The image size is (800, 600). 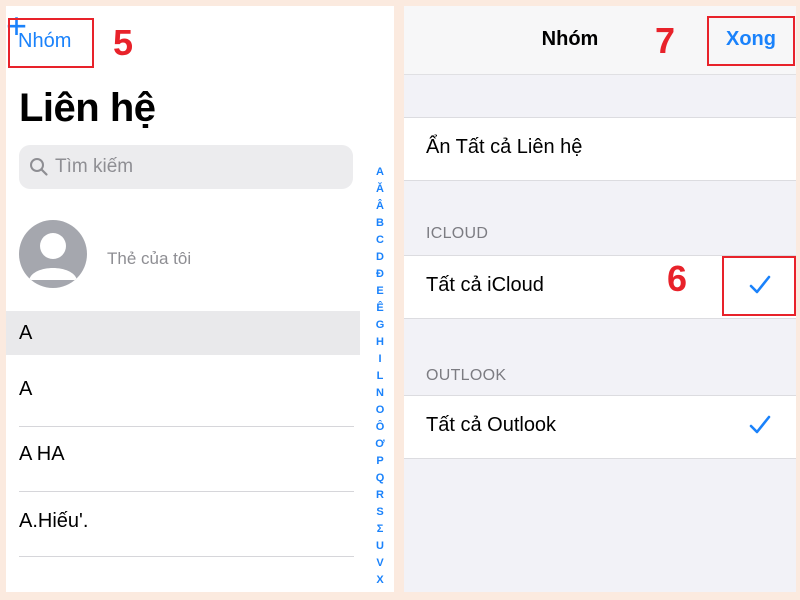 What do you see at coordinates (380, 546) in the screenshot?
I see `index-letter: U` at bounding box center [380, 546].